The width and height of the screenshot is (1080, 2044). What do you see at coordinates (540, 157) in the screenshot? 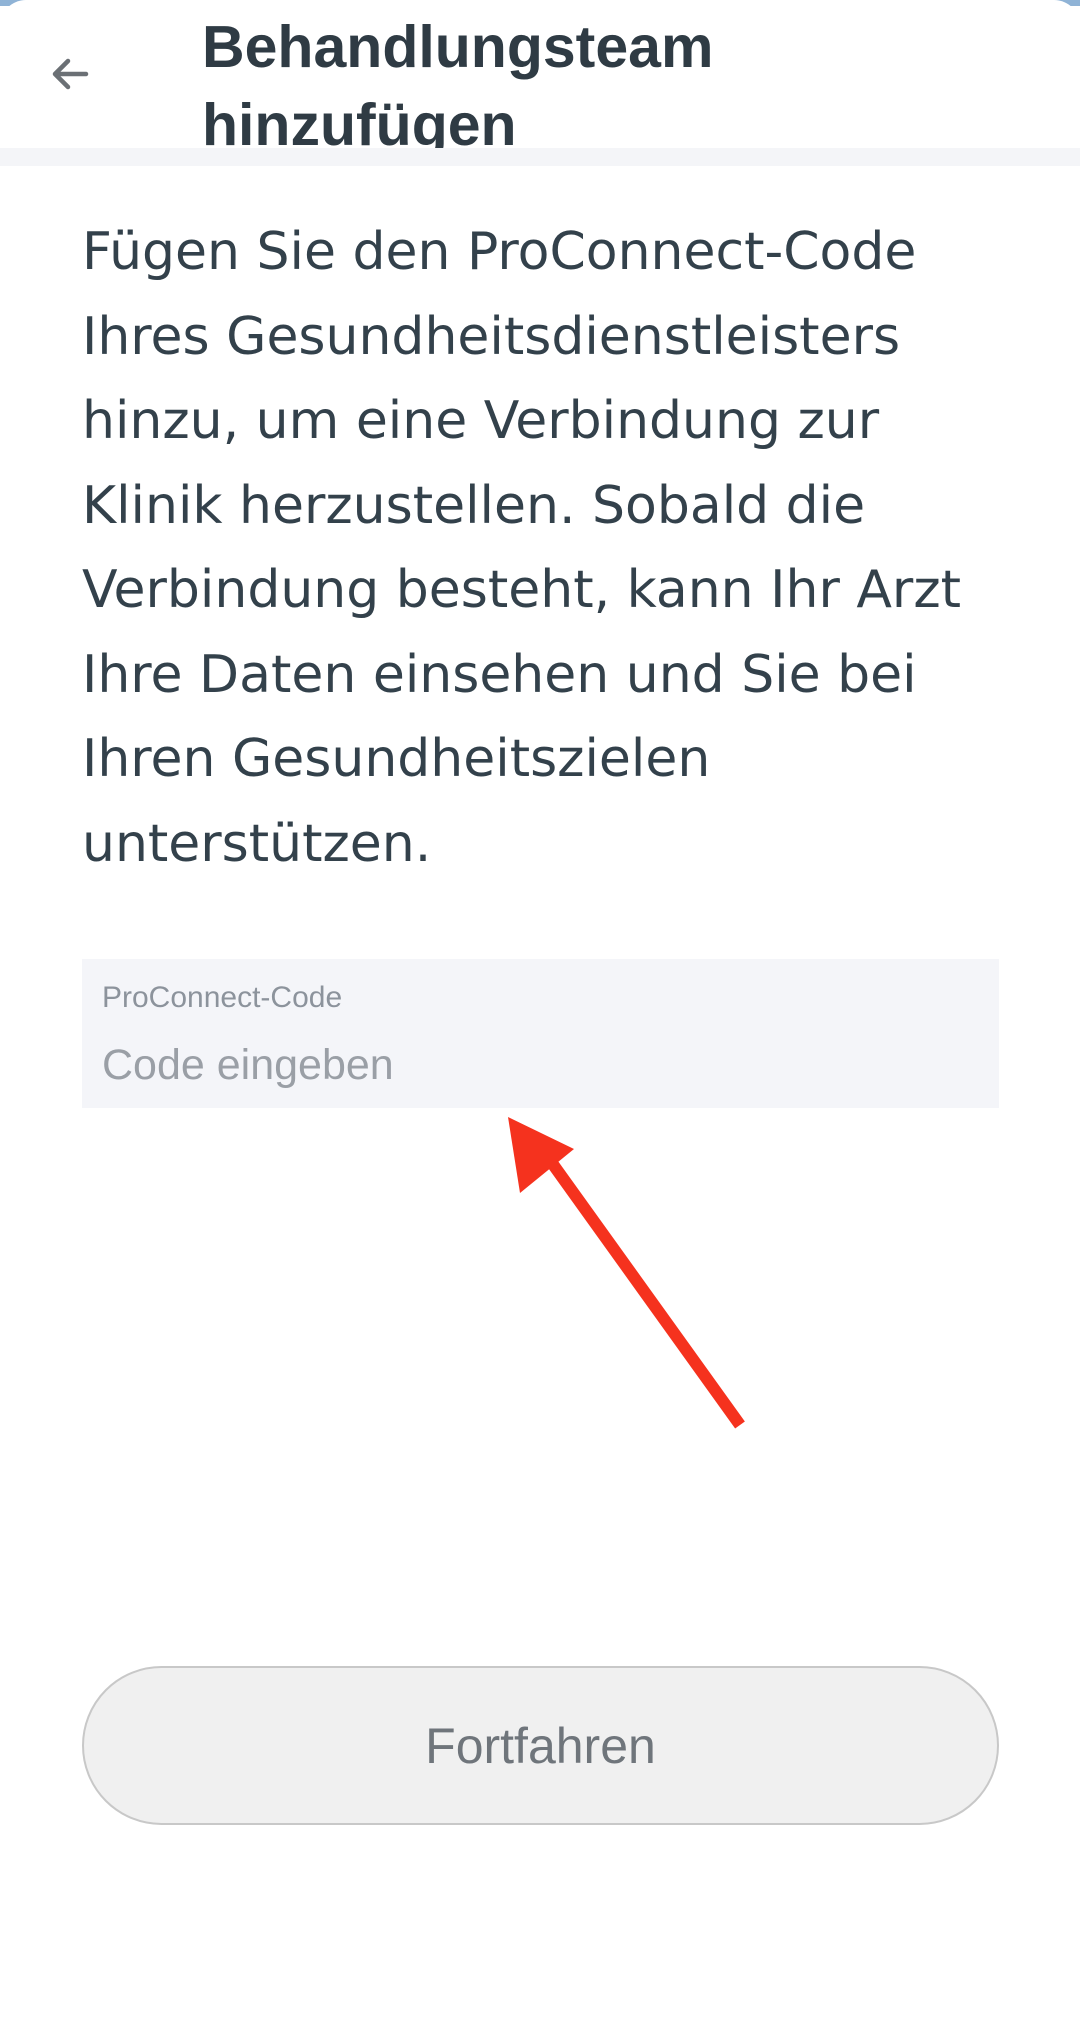
I see `header-divider` at bounding box center [540, 157].